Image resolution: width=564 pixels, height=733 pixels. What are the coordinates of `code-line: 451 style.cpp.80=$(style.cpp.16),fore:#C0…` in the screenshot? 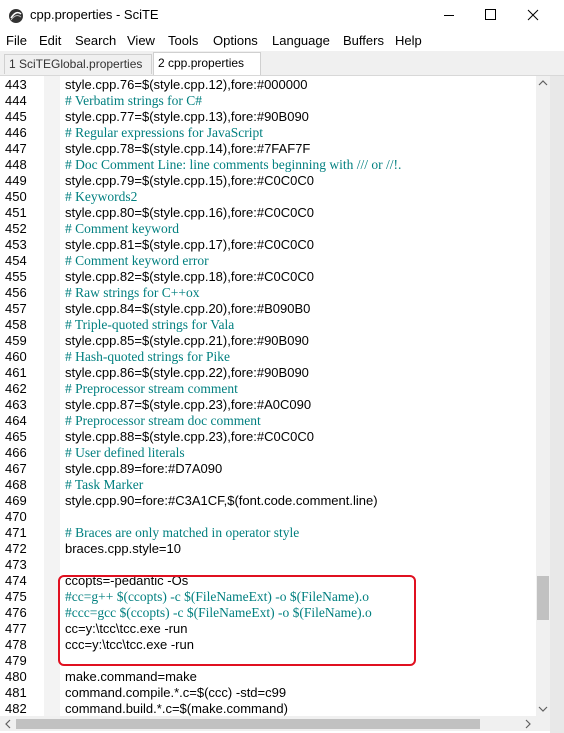 It's located at (275, 213).